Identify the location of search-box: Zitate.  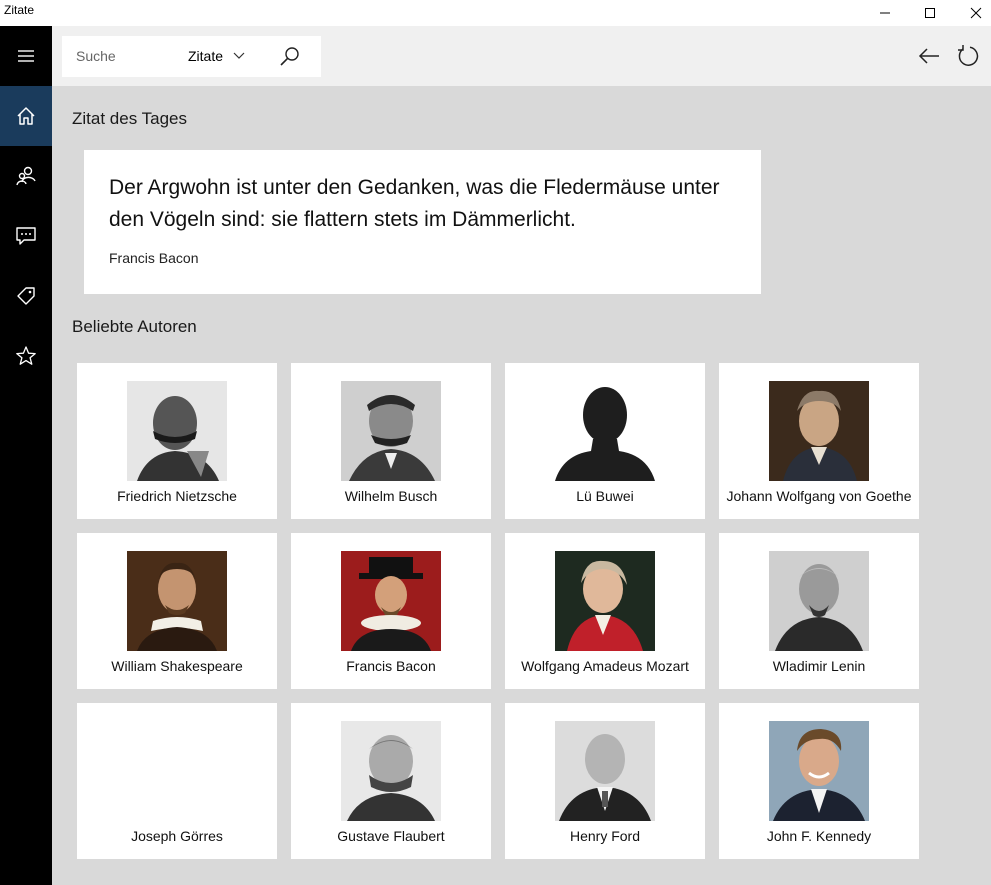
(191, 56).